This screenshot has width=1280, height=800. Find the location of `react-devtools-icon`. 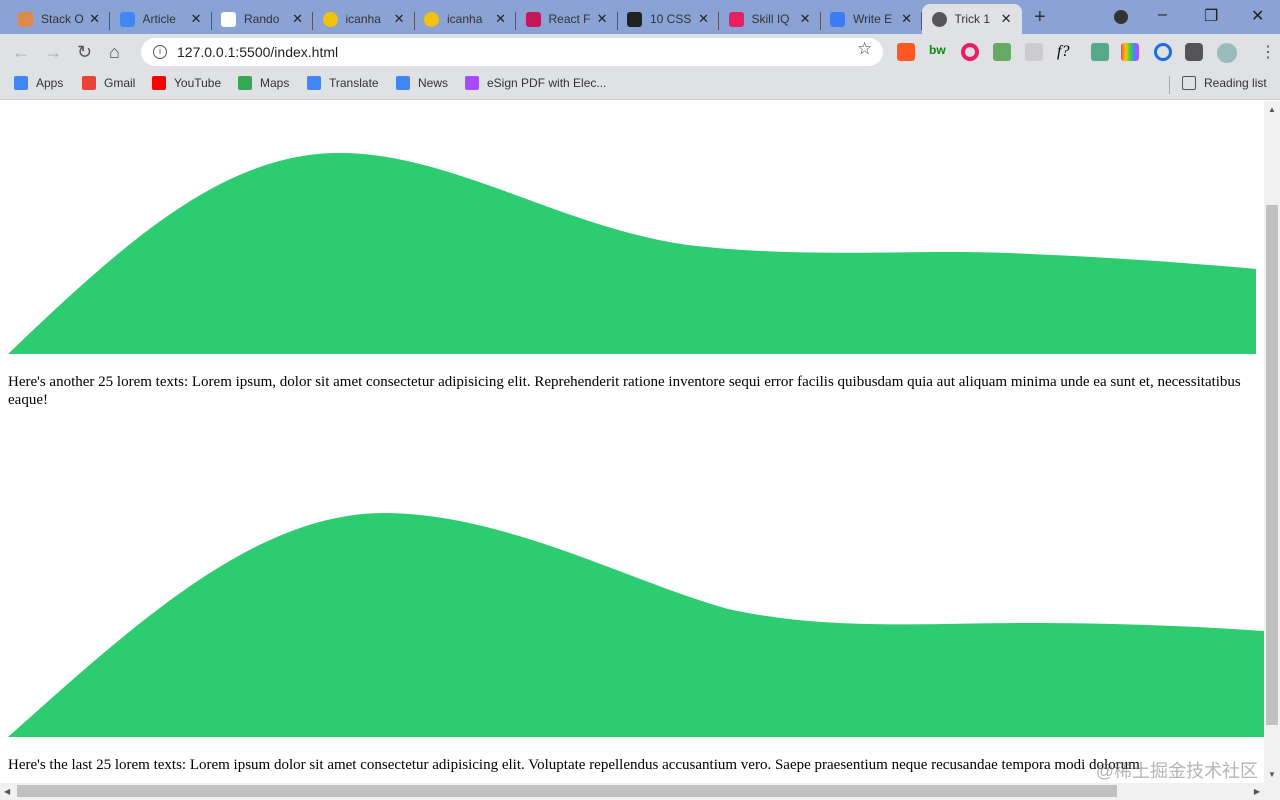

react-devtools-icon is located at coordinates (1034, 52).